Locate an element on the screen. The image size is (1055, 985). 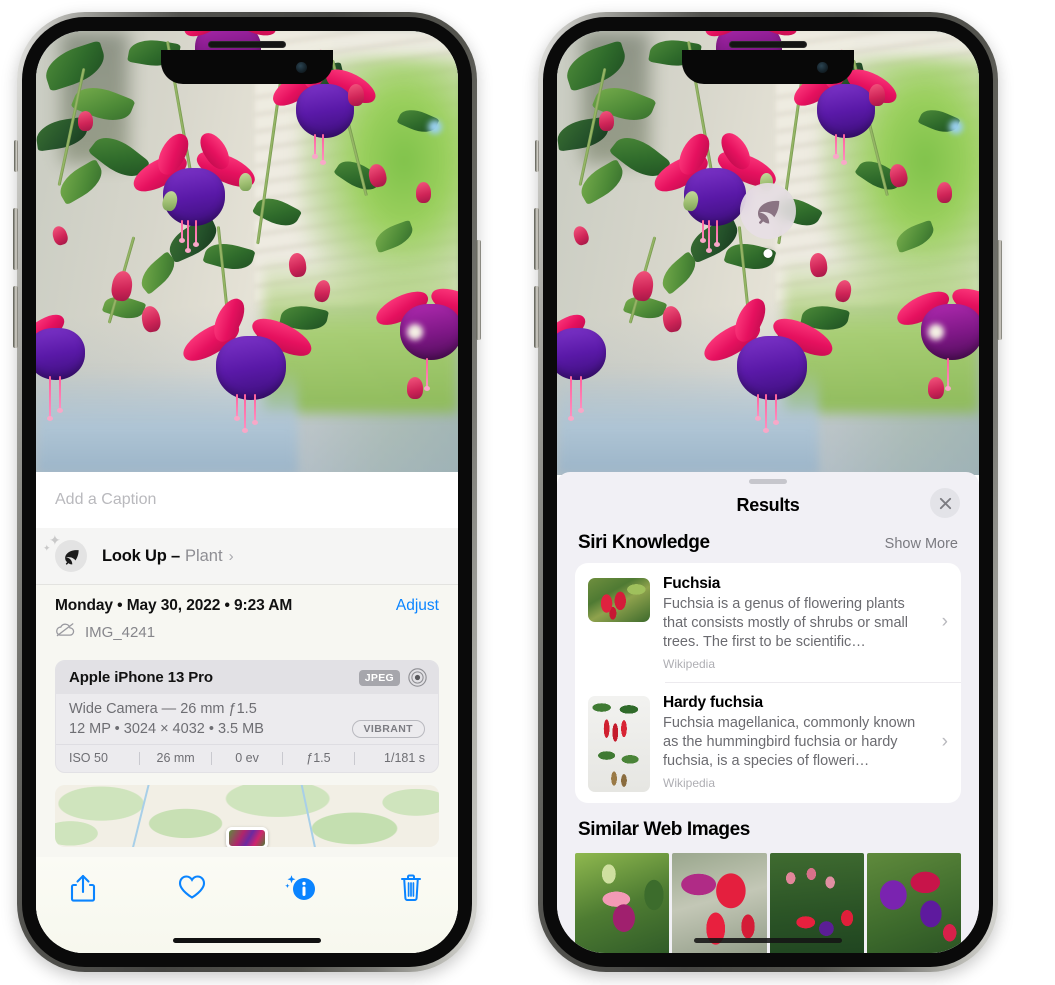
leaf-icon is located at coordinates (769, 212).